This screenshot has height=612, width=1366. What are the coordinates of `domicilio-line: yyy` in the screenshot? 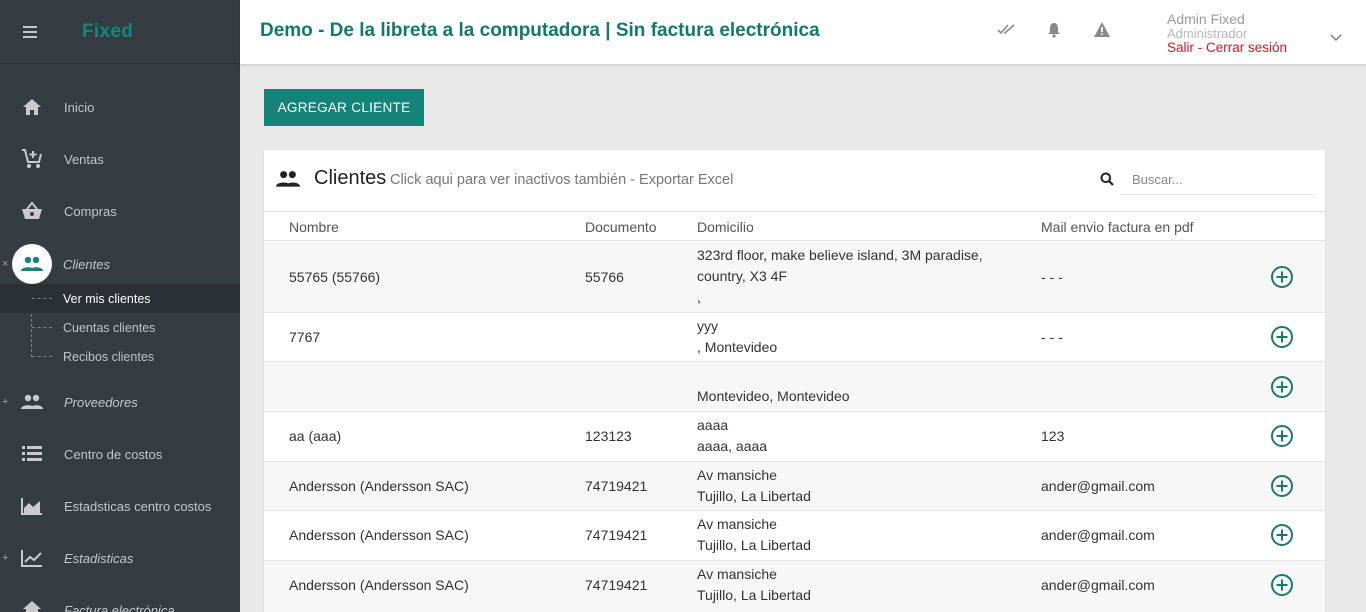 It's located at (707, 326).